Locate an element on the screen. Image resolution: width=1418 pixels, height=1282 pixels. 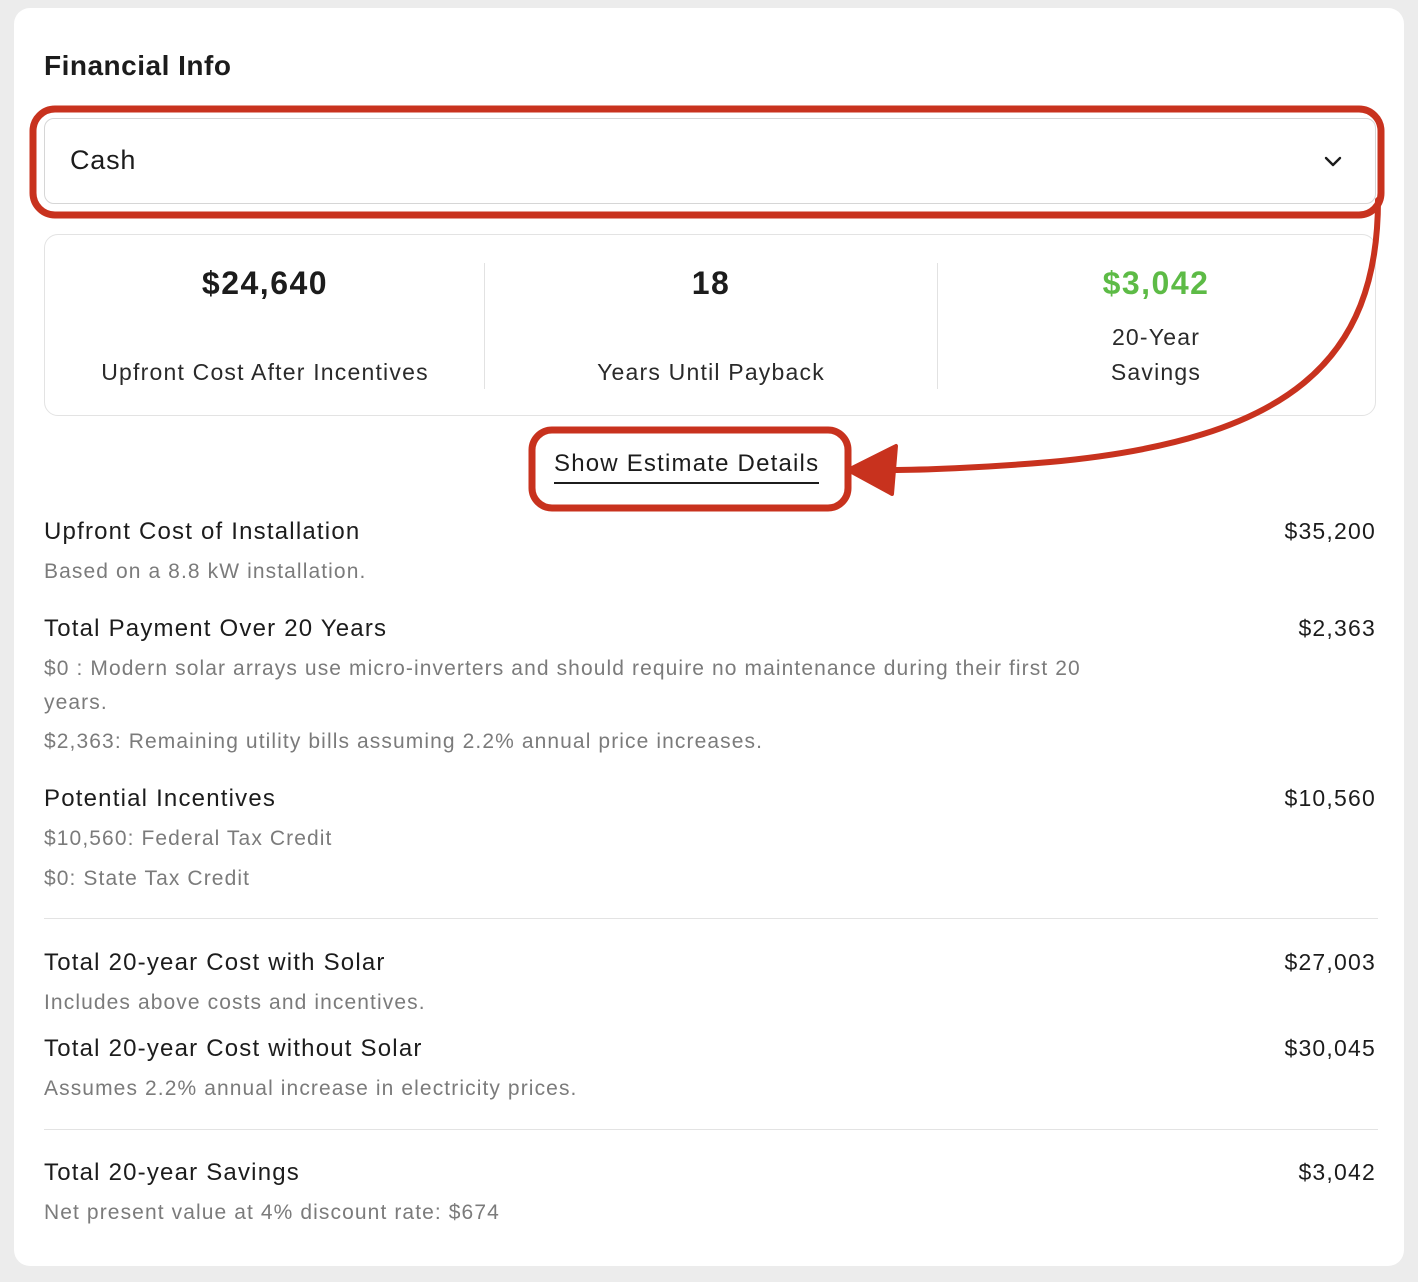
total-savings-title: Total 20-year Savings is located at coordinates (172, 1172).